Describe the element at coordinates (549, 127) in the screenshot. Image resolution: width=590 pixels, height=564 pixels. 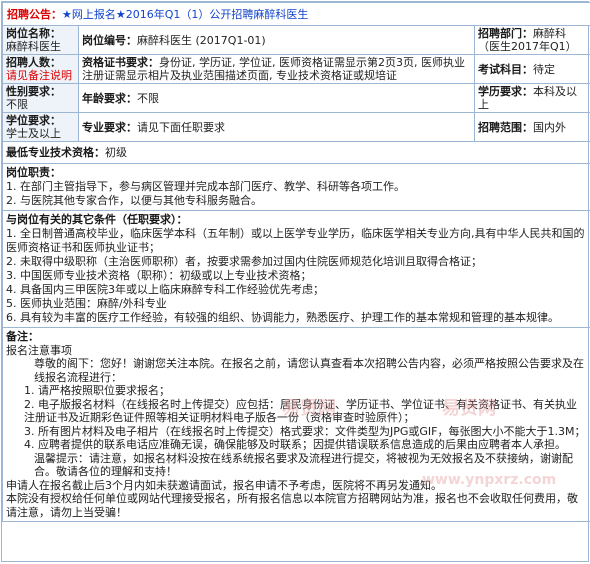
I see `scope-value: 国内外` at that location.